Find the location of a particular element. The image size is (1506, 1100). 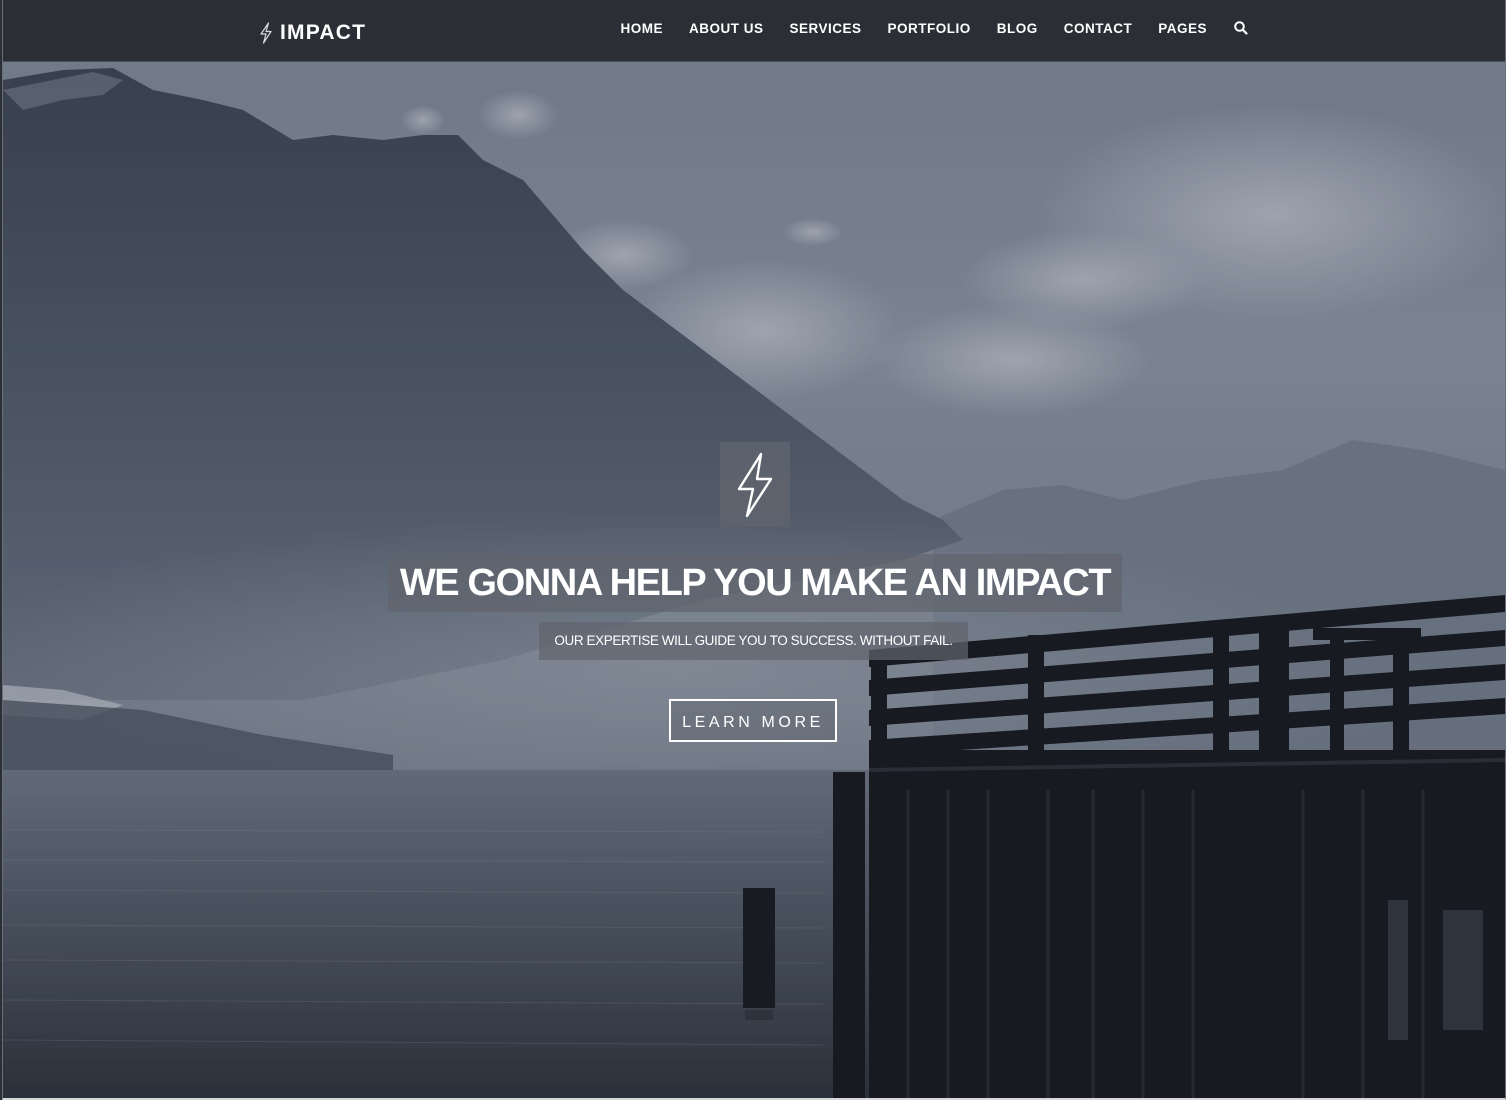

nav-services: SERVICES is located at coordinates (825, 28).